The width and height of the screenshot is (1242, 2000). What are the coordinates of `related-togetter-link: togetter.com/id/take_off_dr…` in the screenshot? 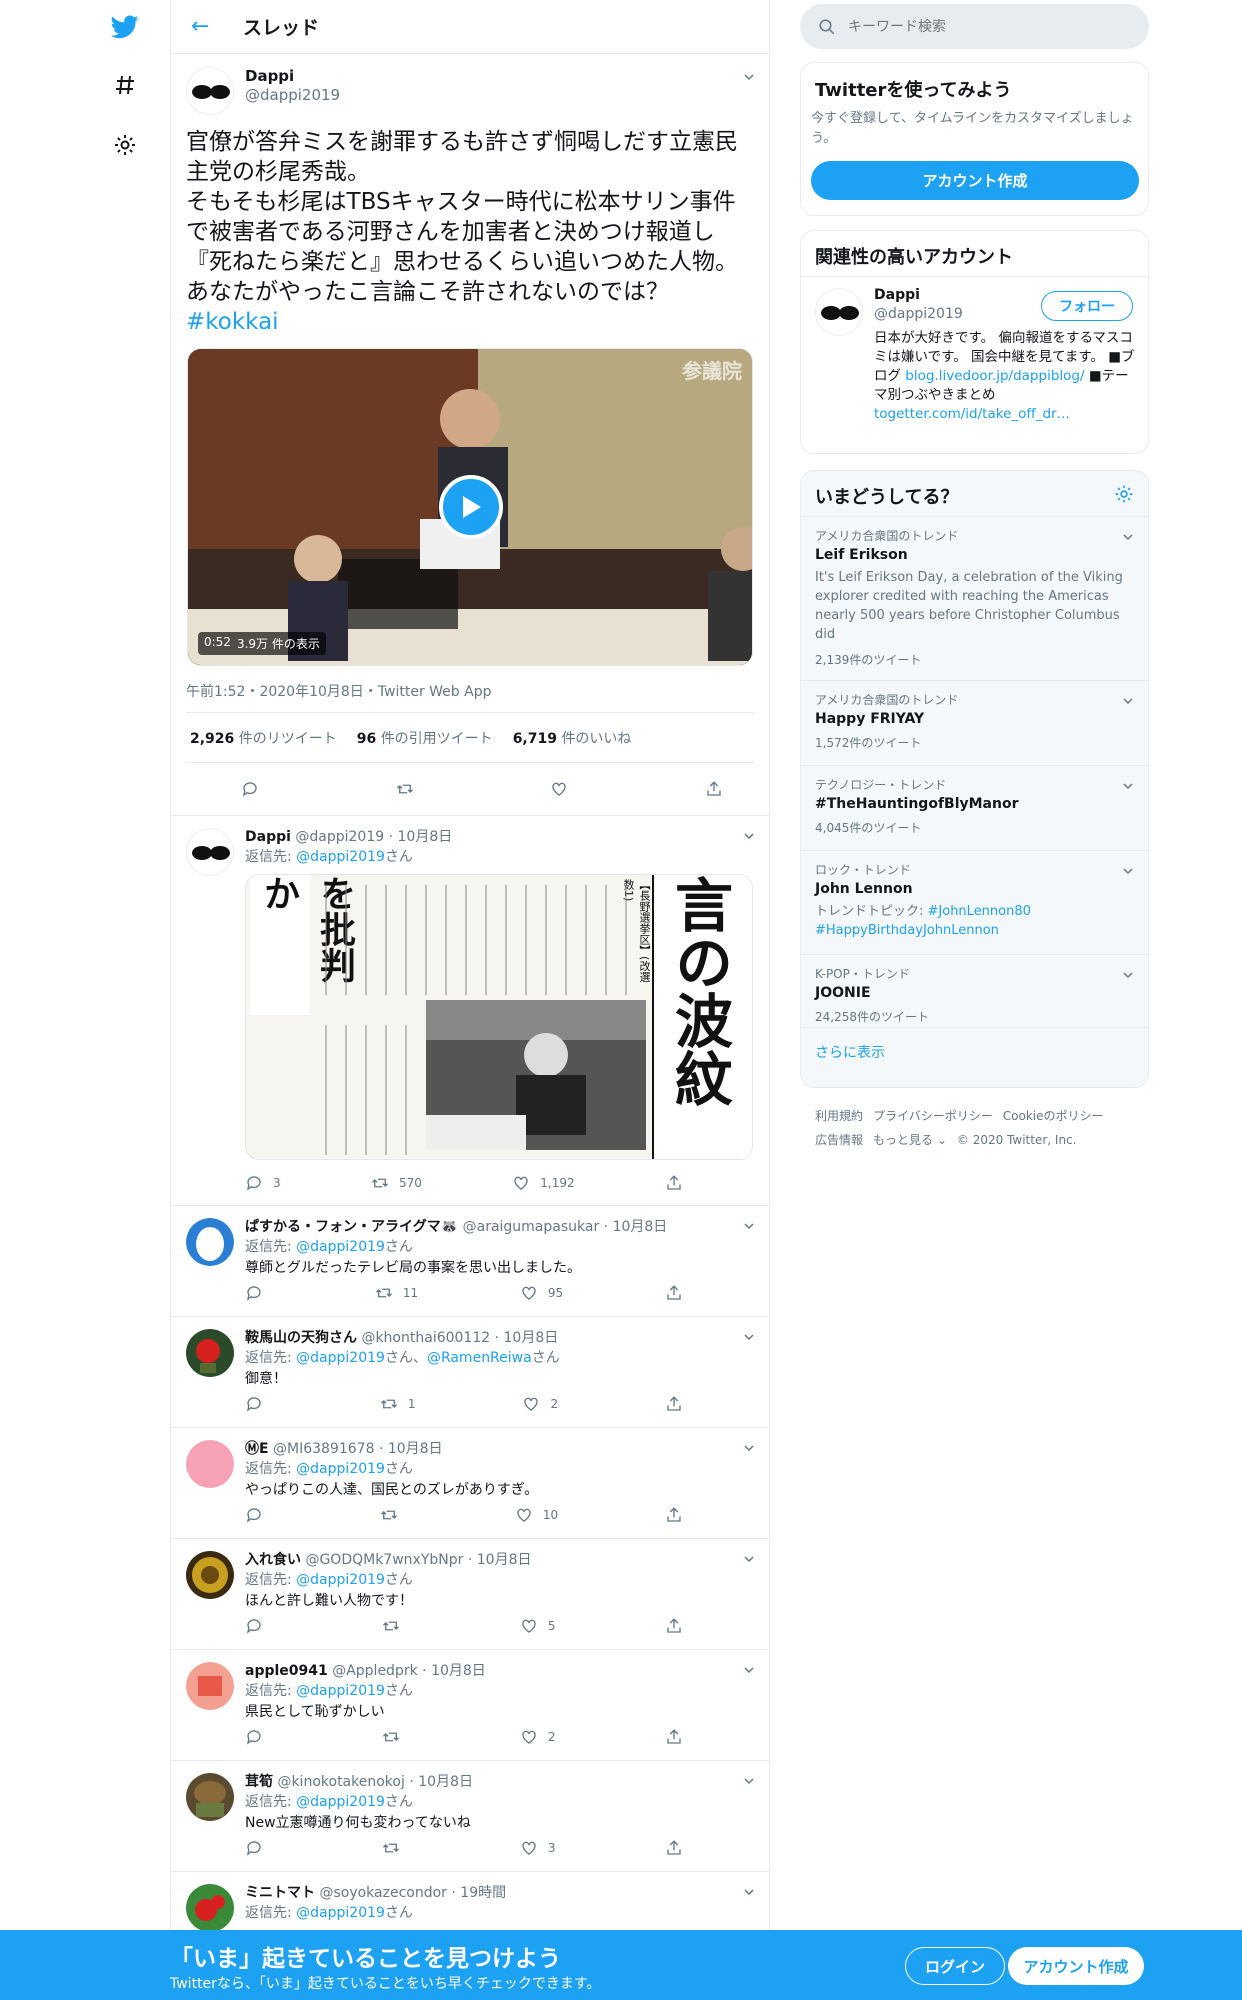 It's located at (972, 414).